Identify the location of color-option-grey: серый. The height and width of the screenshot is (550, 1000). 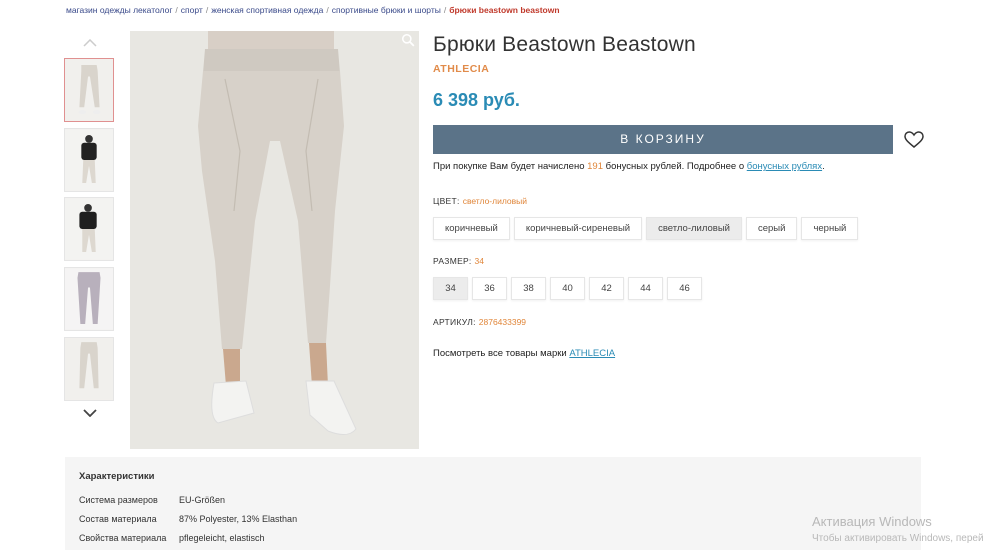
(771, 228).